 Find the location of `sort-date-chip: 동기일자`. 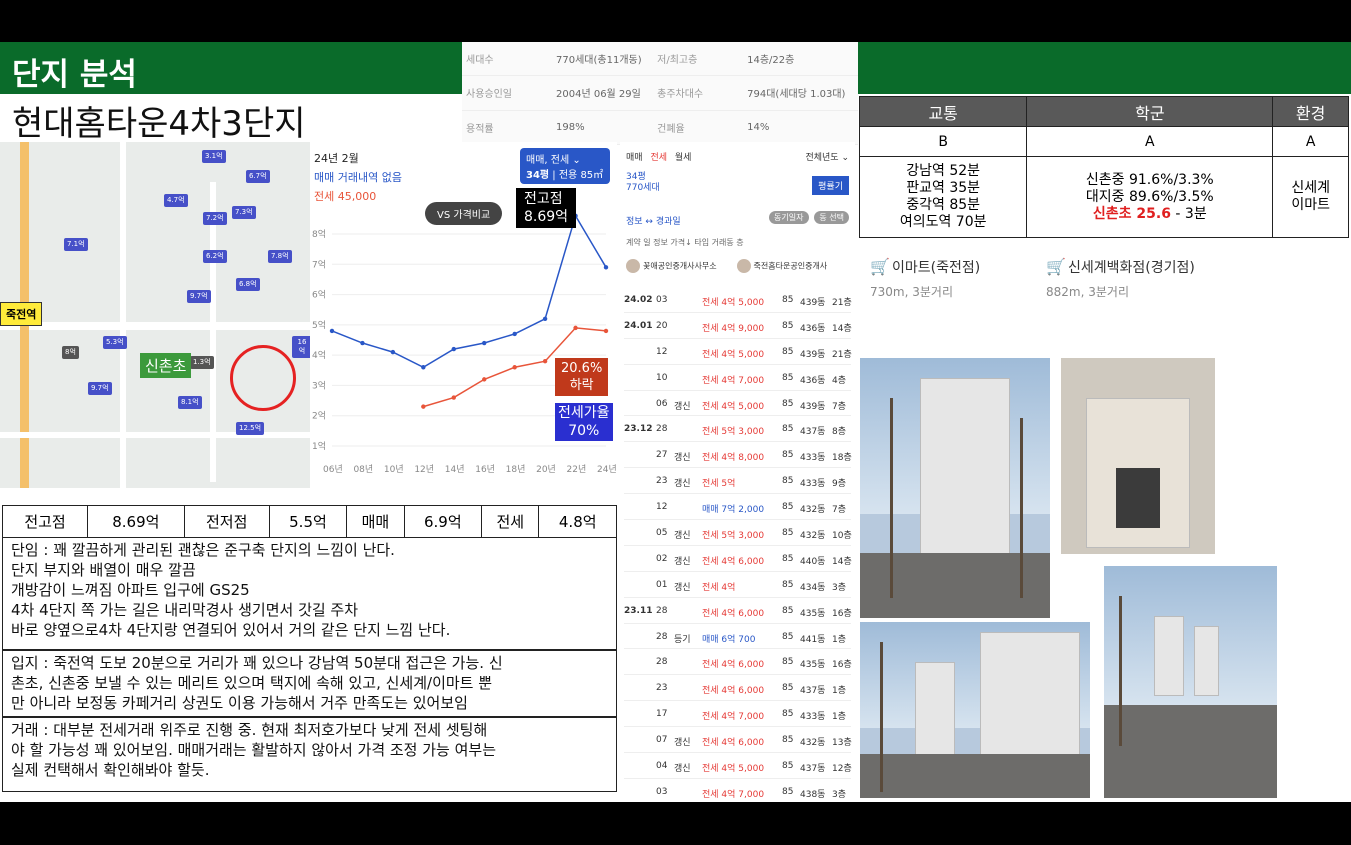

sort-date-chip: 동기일자 is located at coordinates (789, 217).